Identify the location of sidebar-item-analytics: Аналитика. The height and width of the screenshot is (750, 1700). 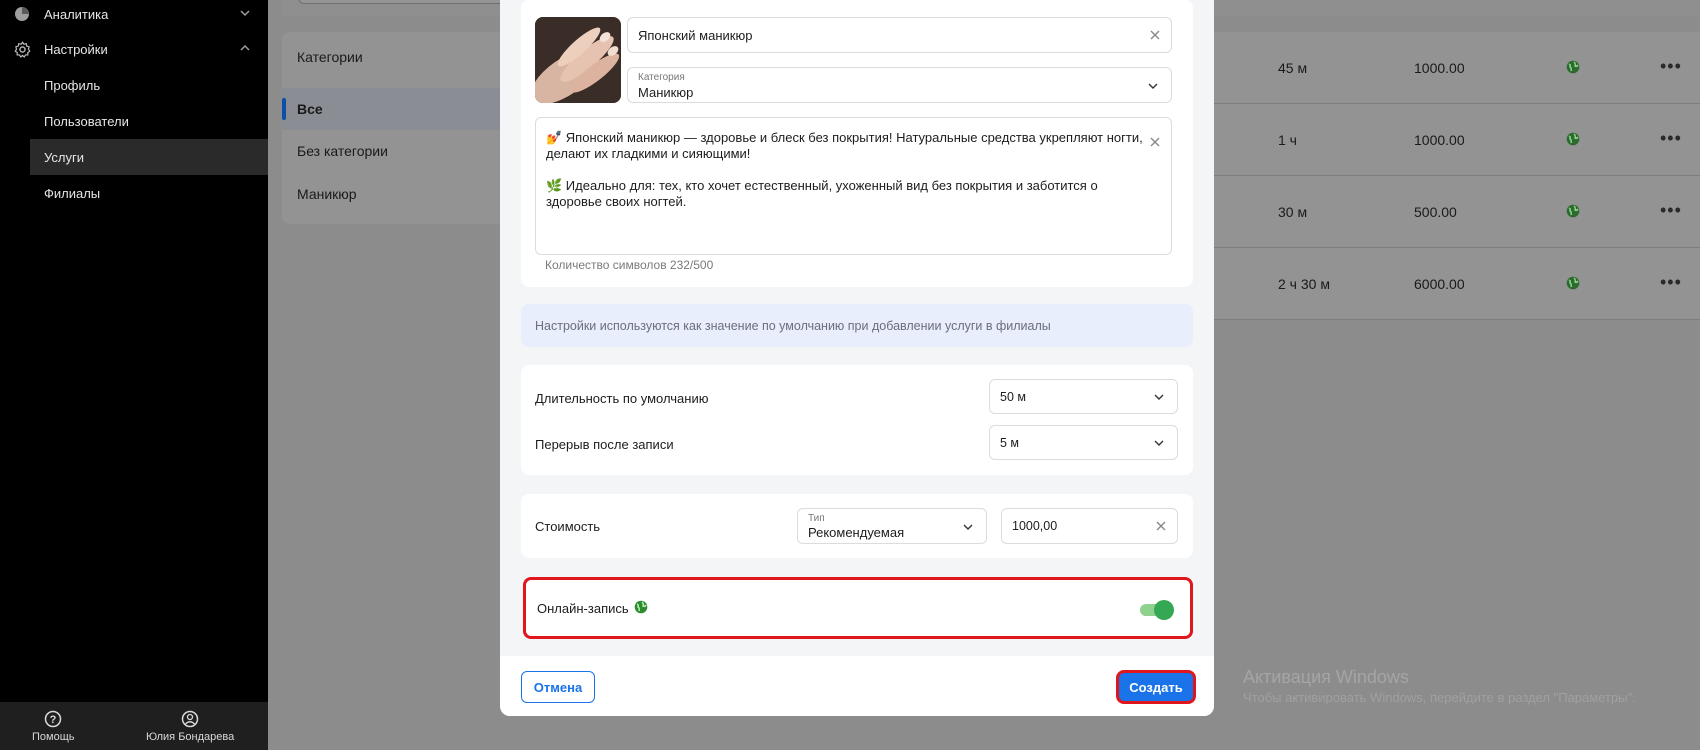
(134, 16).